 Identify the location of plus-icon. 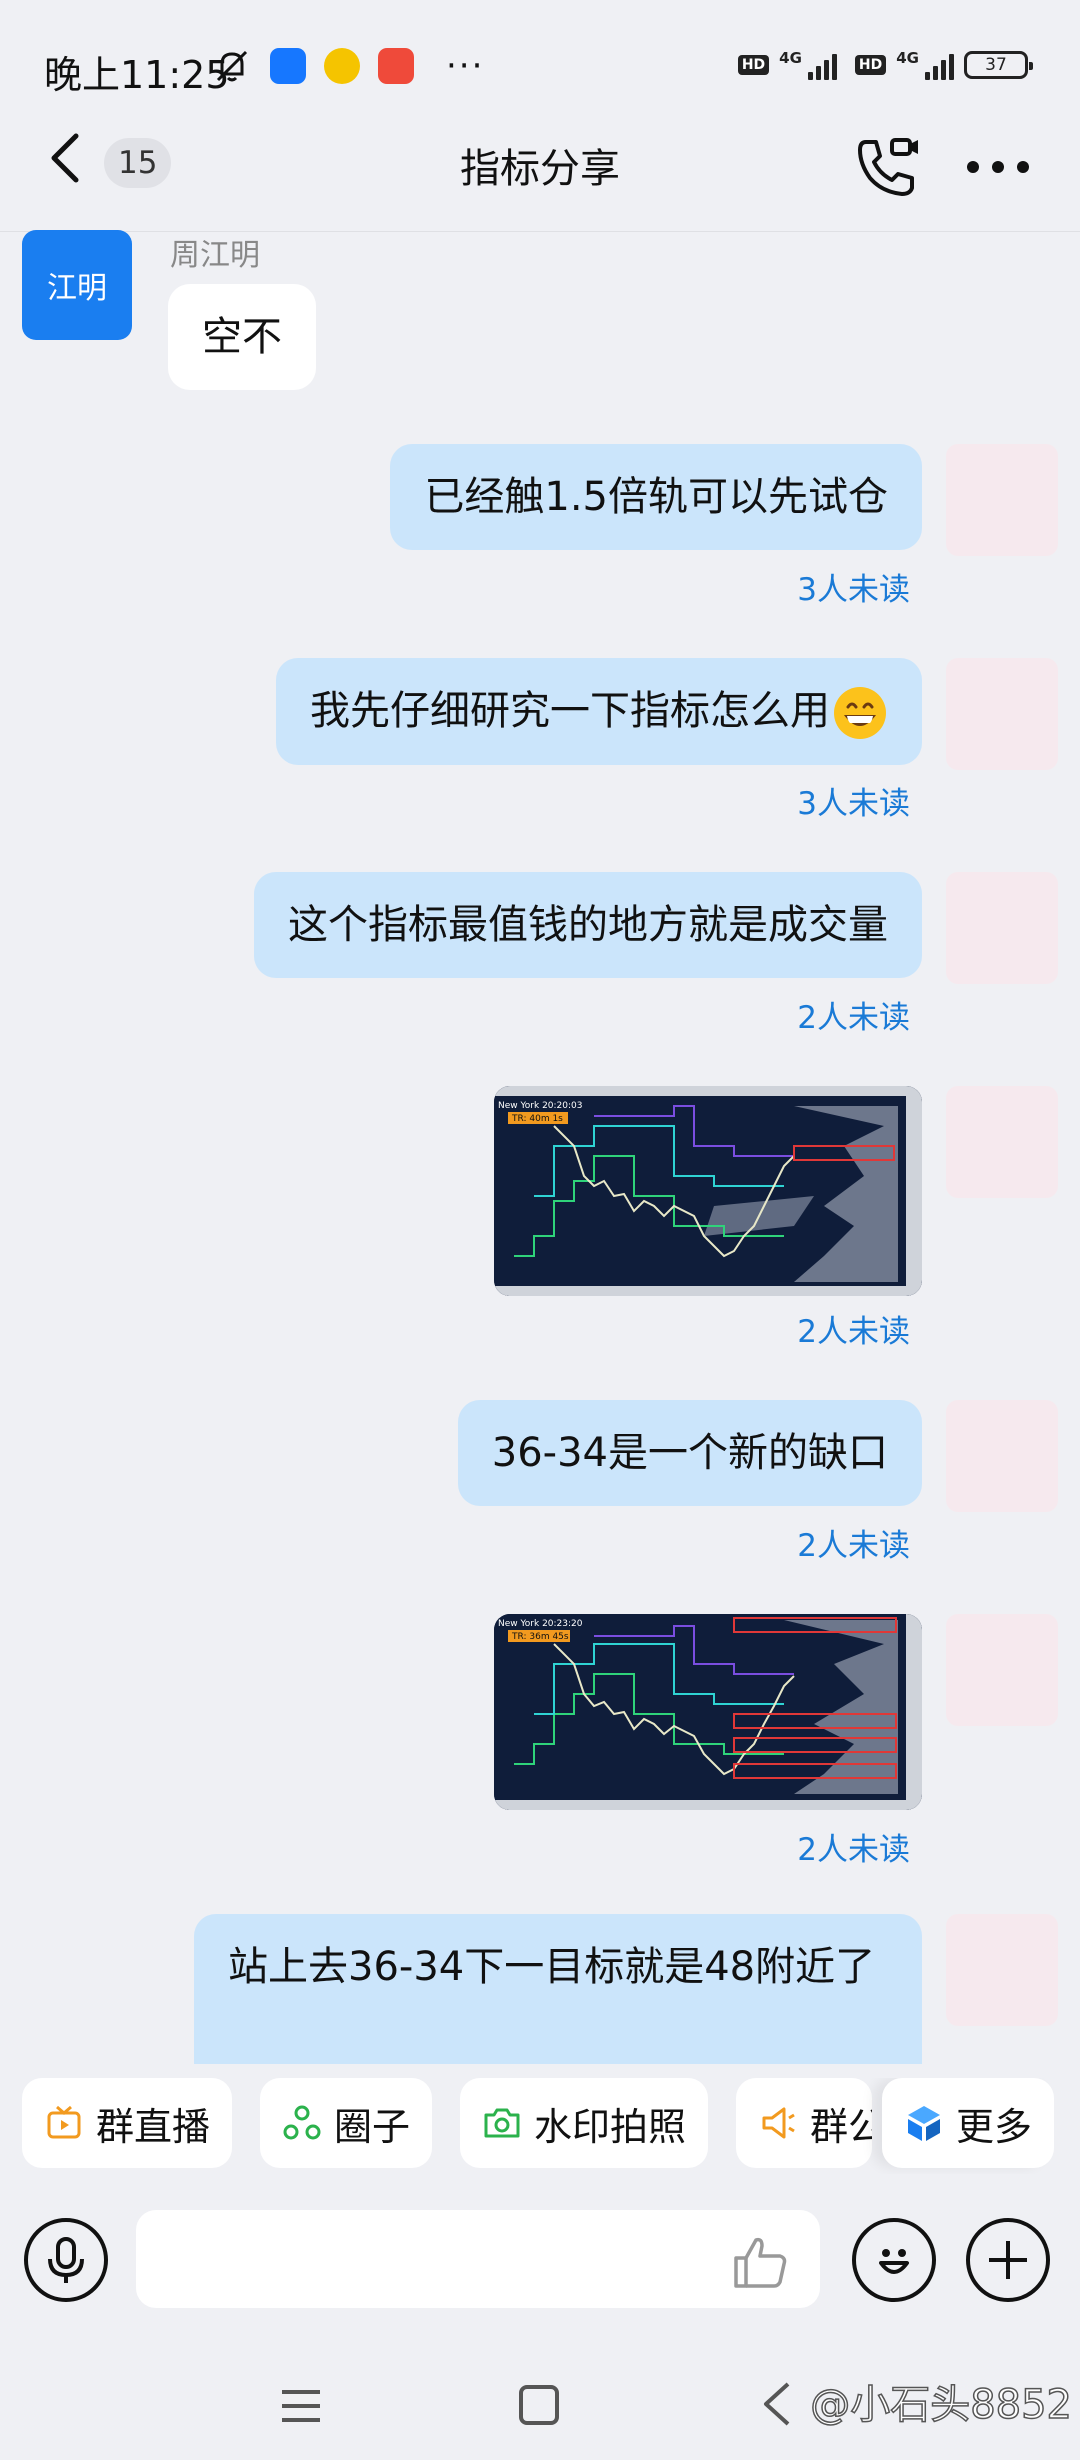
(1008, 2260).